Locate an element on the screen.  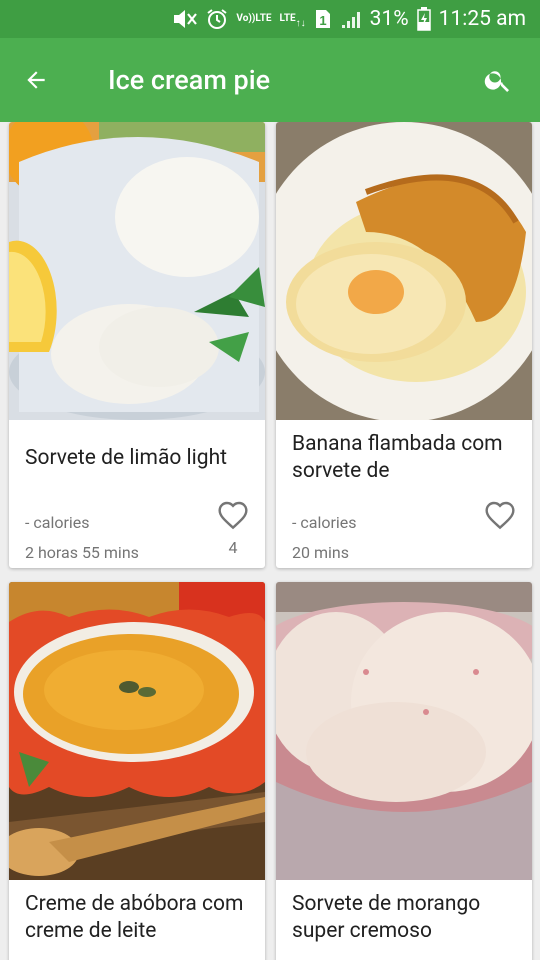
search-icon is located at coordinates (496, 81).